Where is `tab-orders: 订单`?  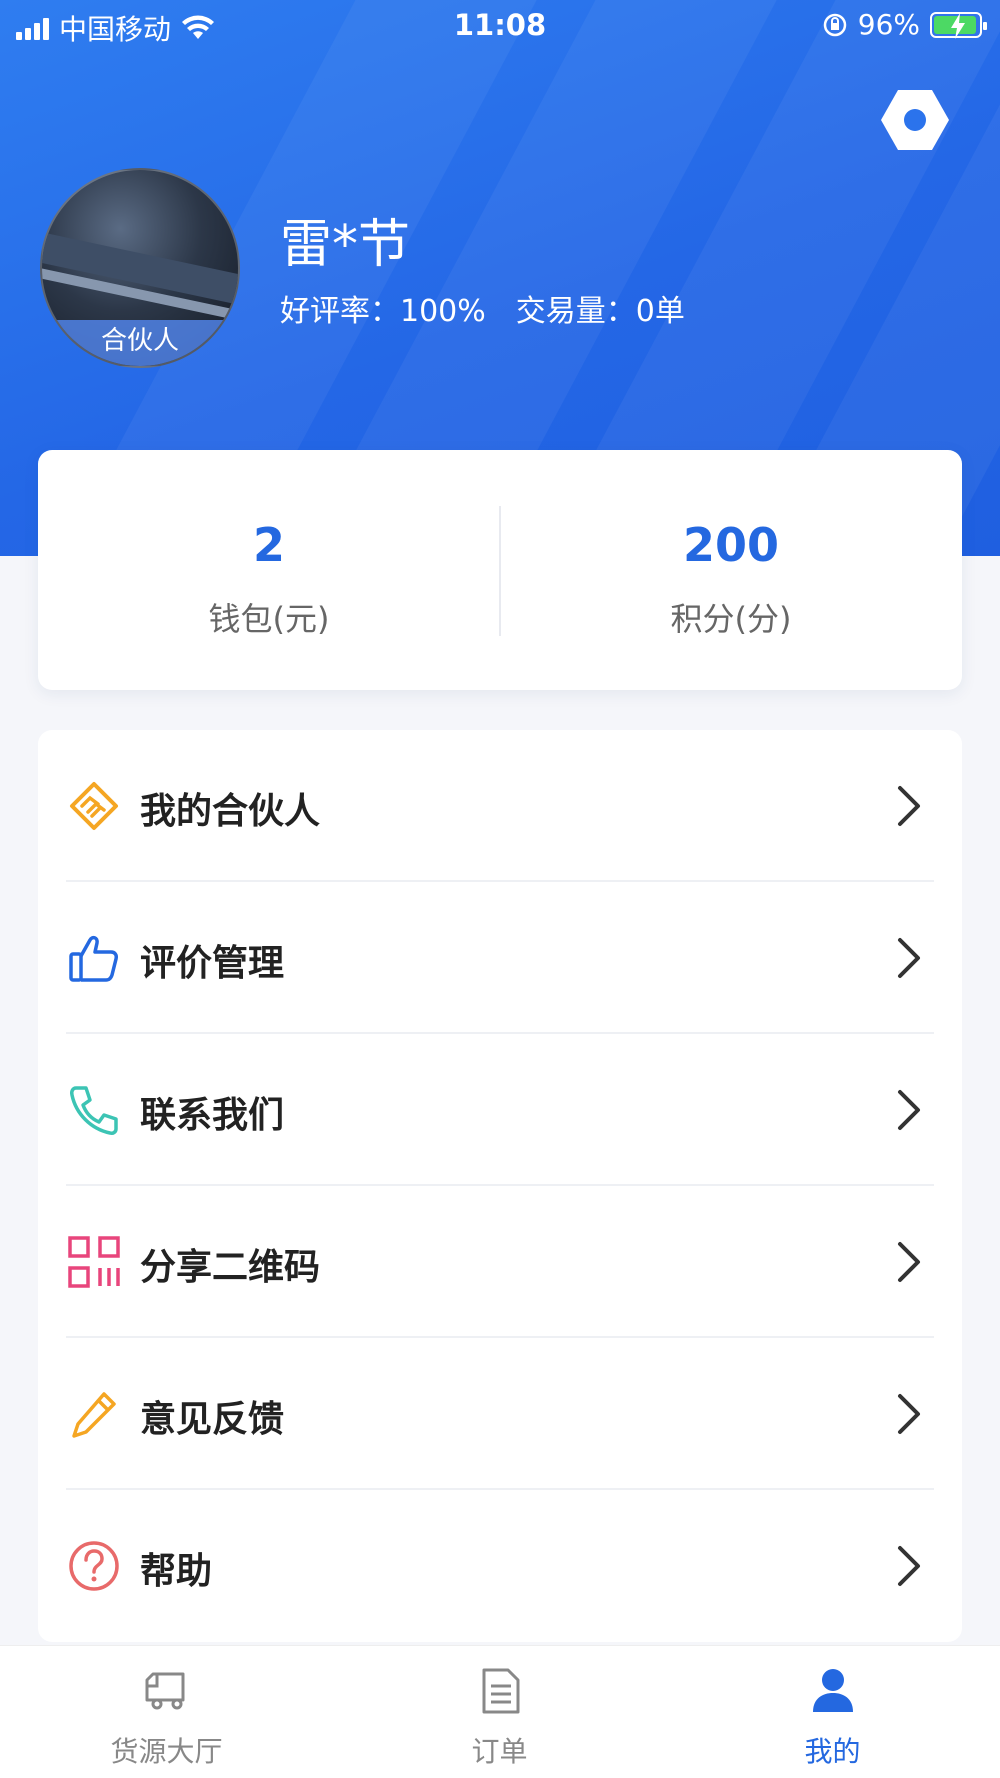 tab-orders: 订单 is located at coordinates (499, 1712).